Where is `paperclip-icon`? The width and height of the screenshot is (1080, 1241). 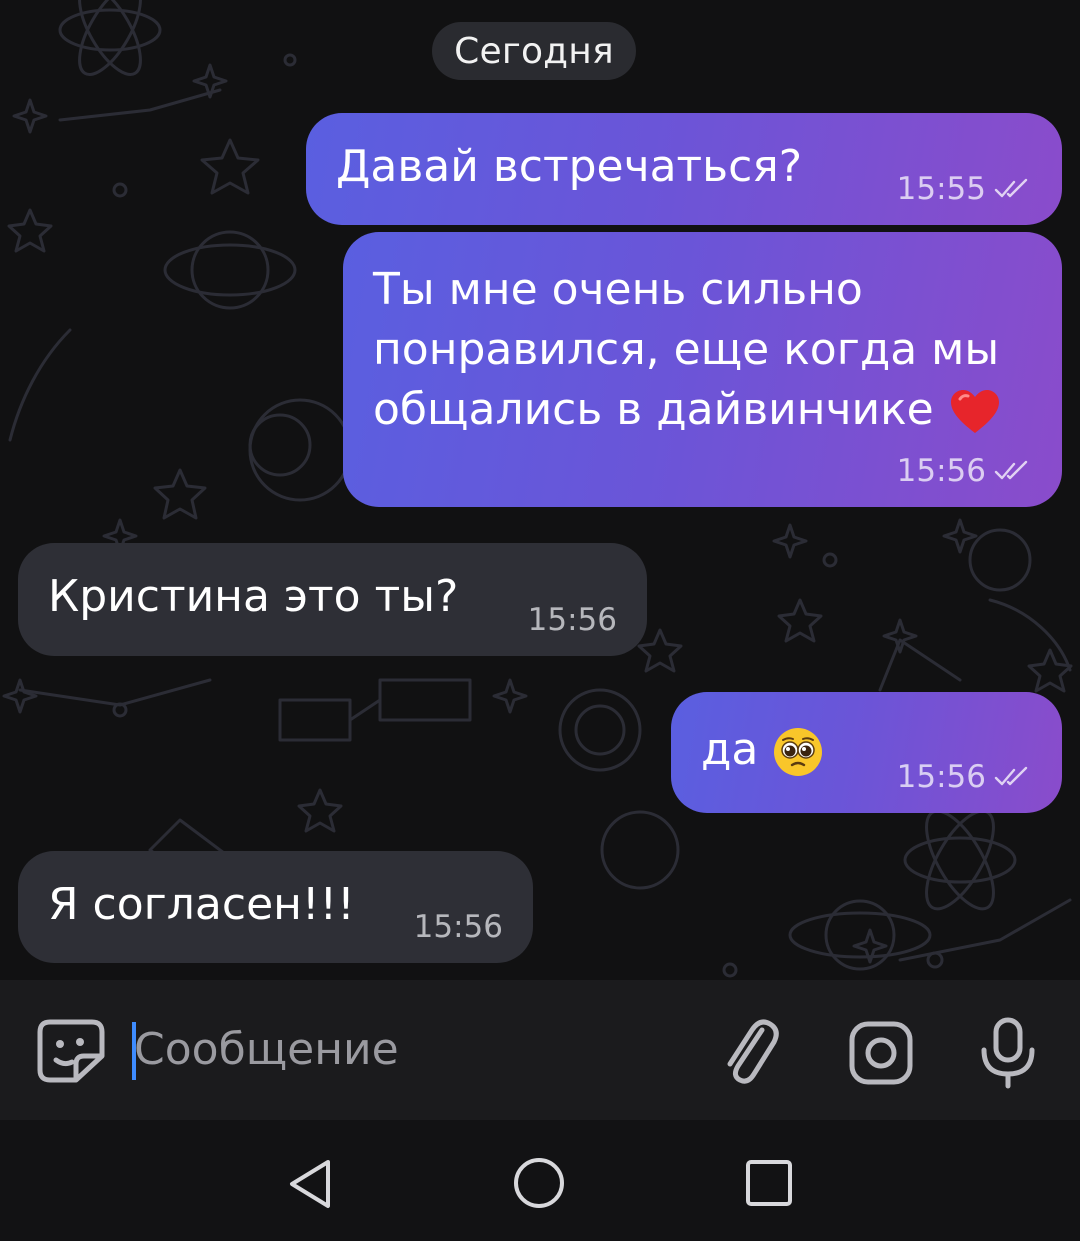
paperclip-icon is located at coordinates (751, 1052).